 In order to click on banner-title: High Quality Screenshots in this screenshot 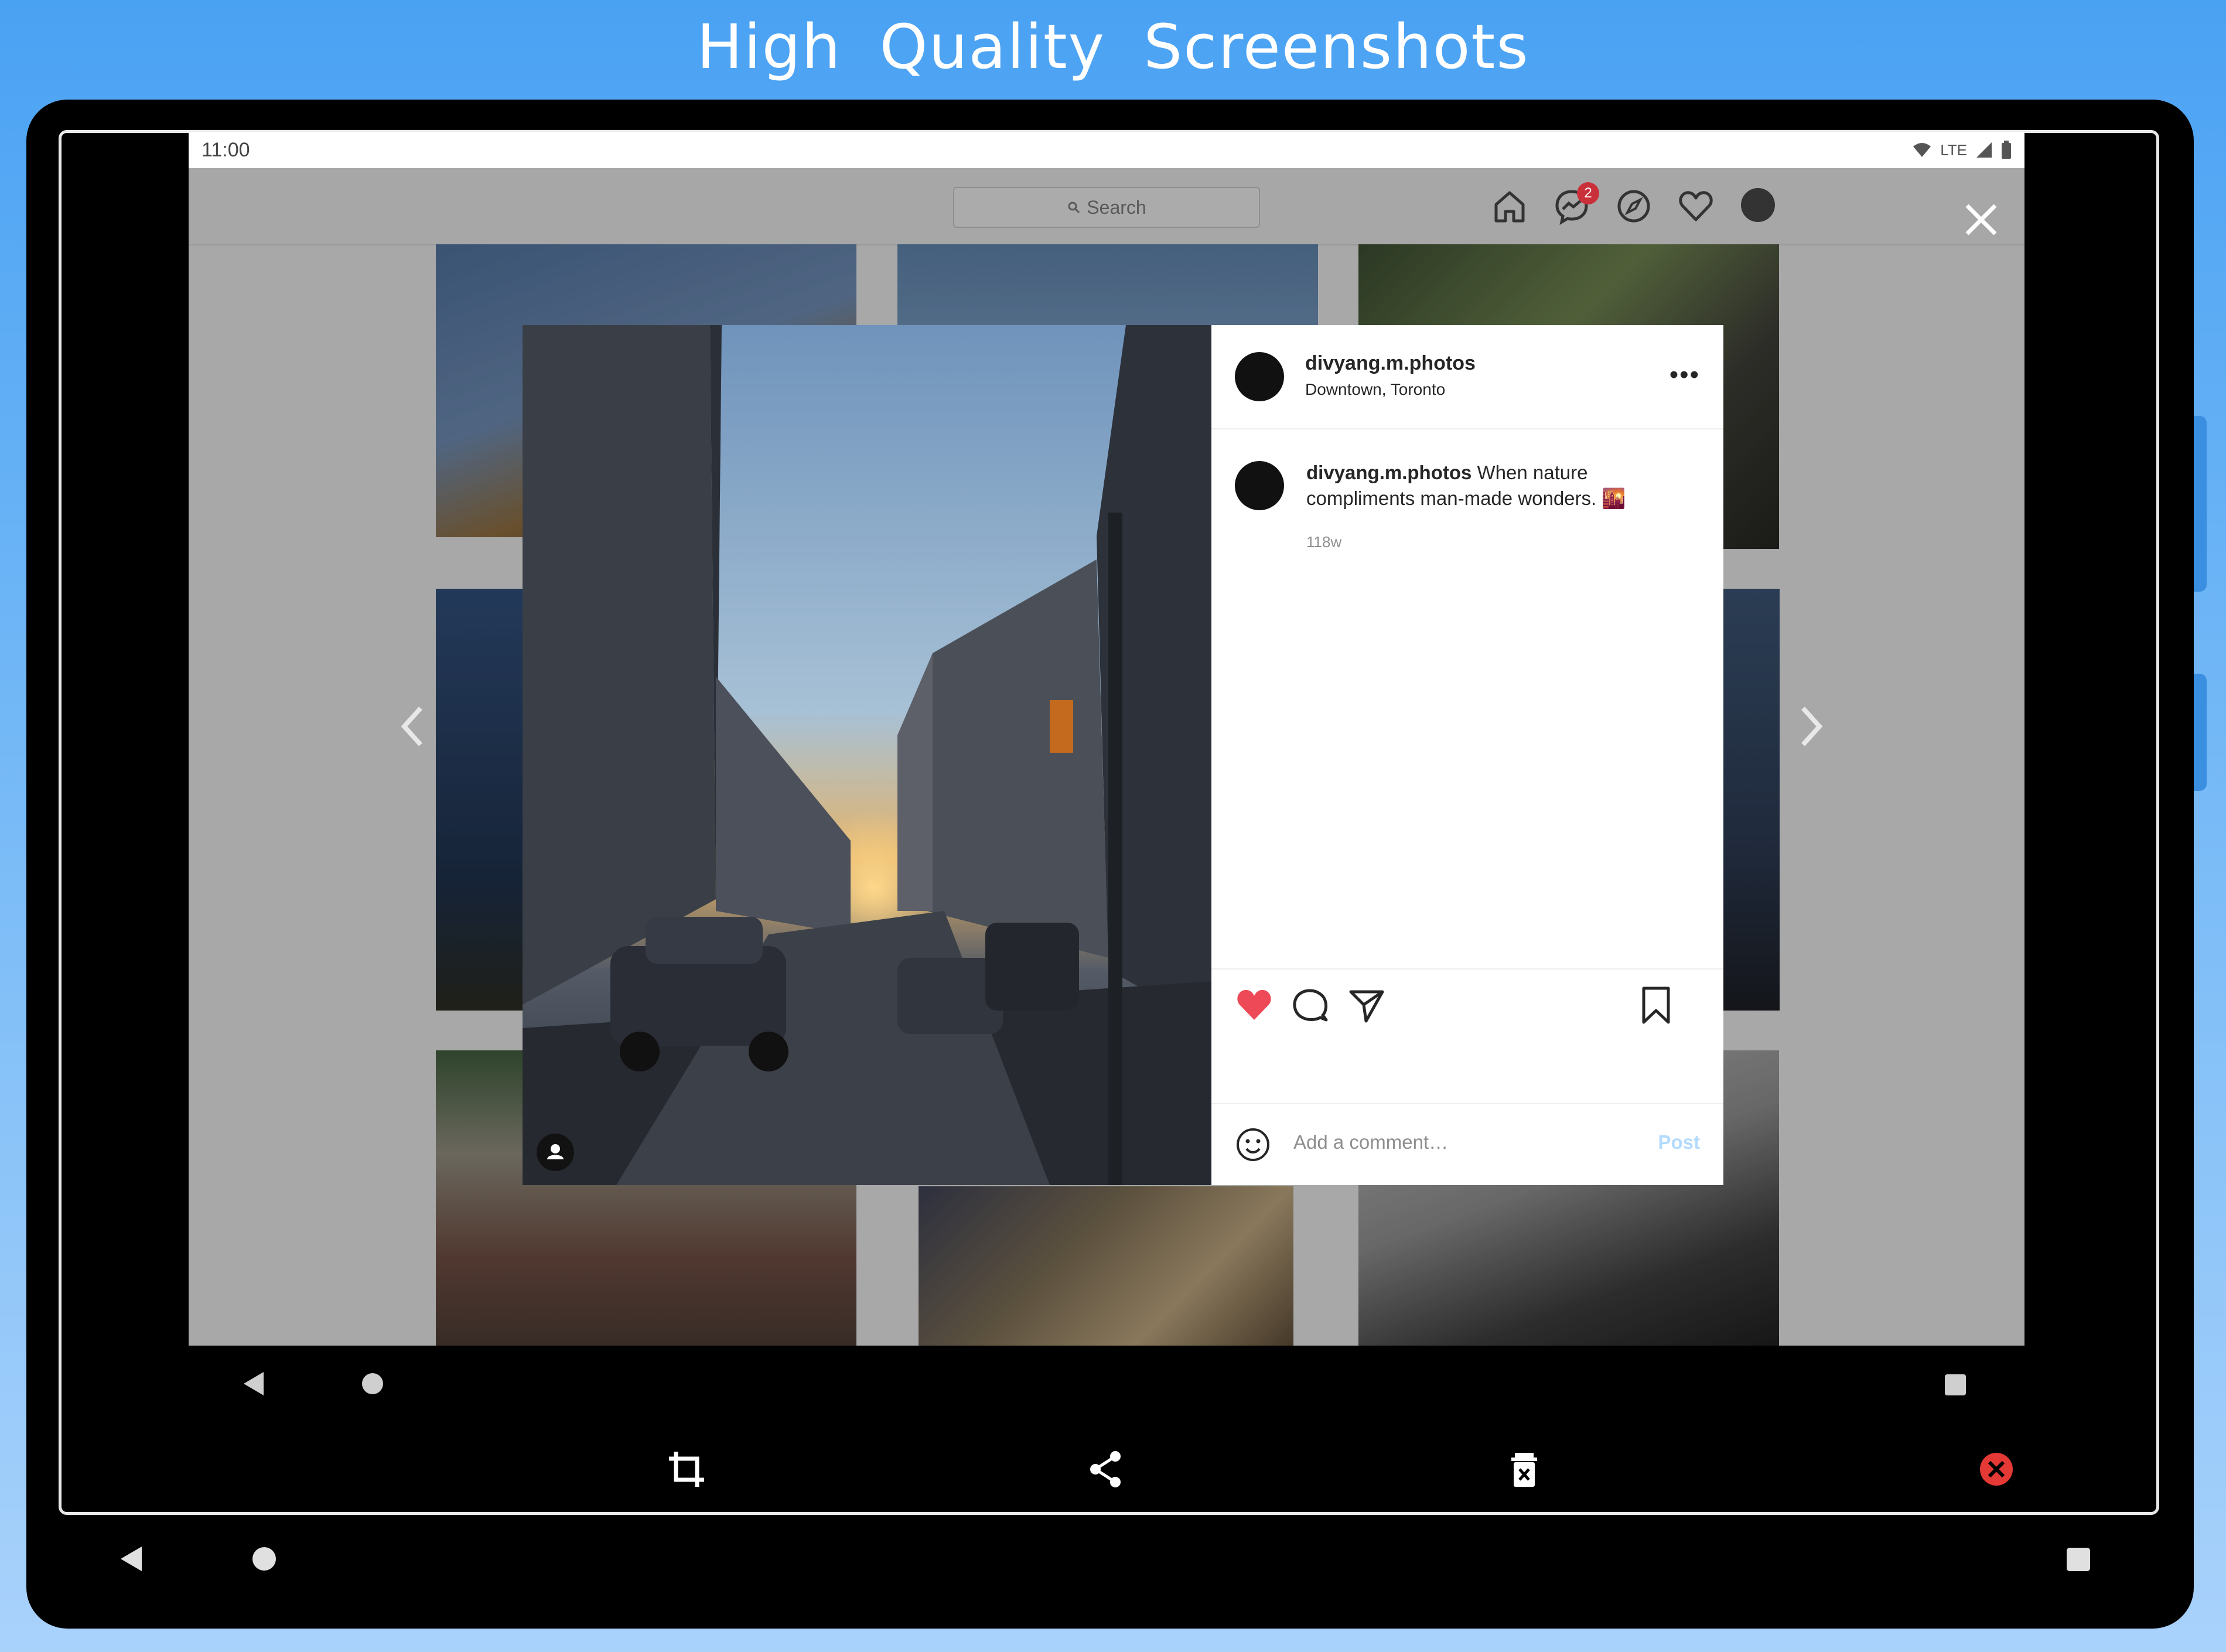, I will do `click(1113, 47)`.